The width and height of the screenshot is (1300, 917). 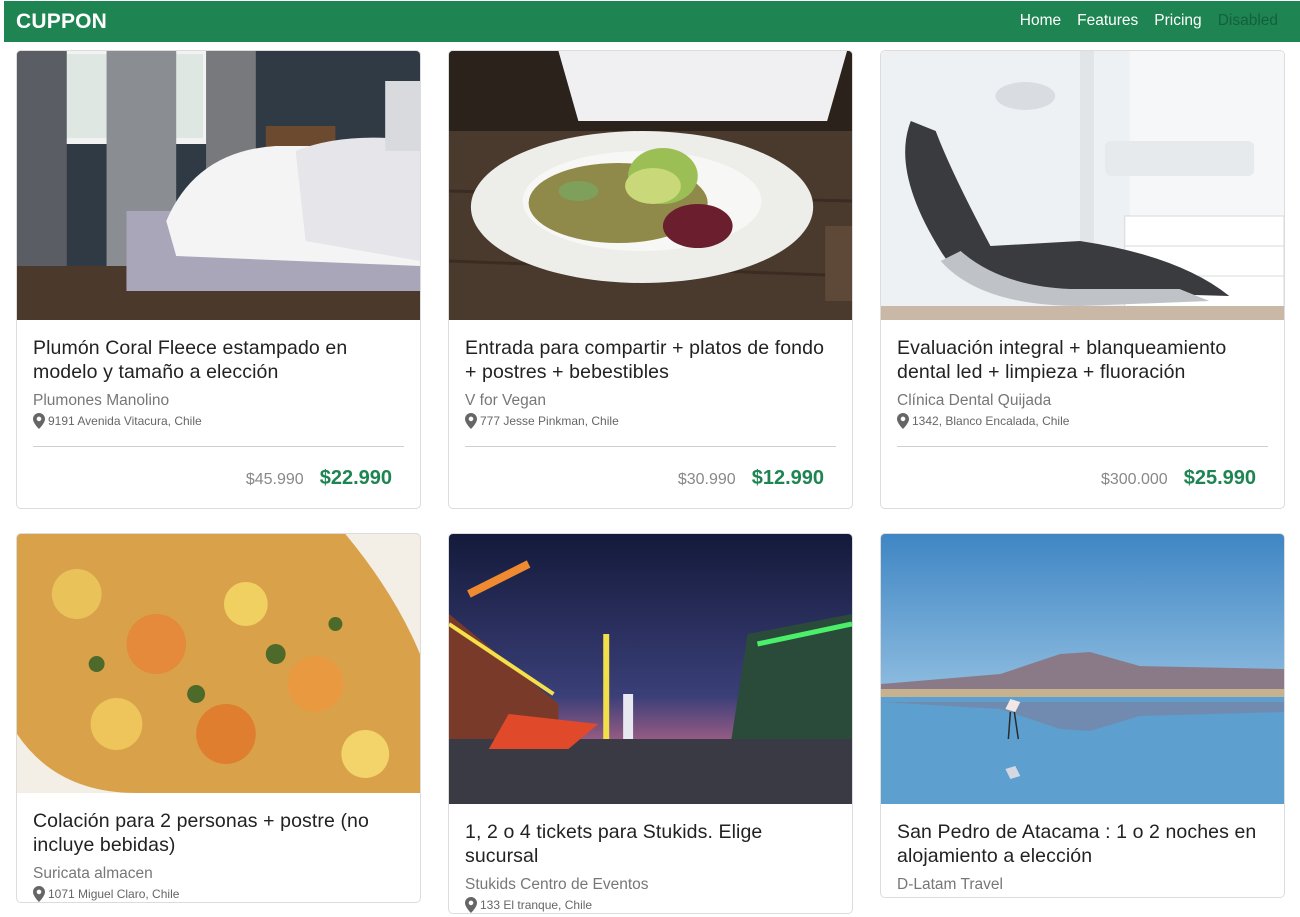 I want to click on deal-image-bedroom, so click(x=218, y=185).